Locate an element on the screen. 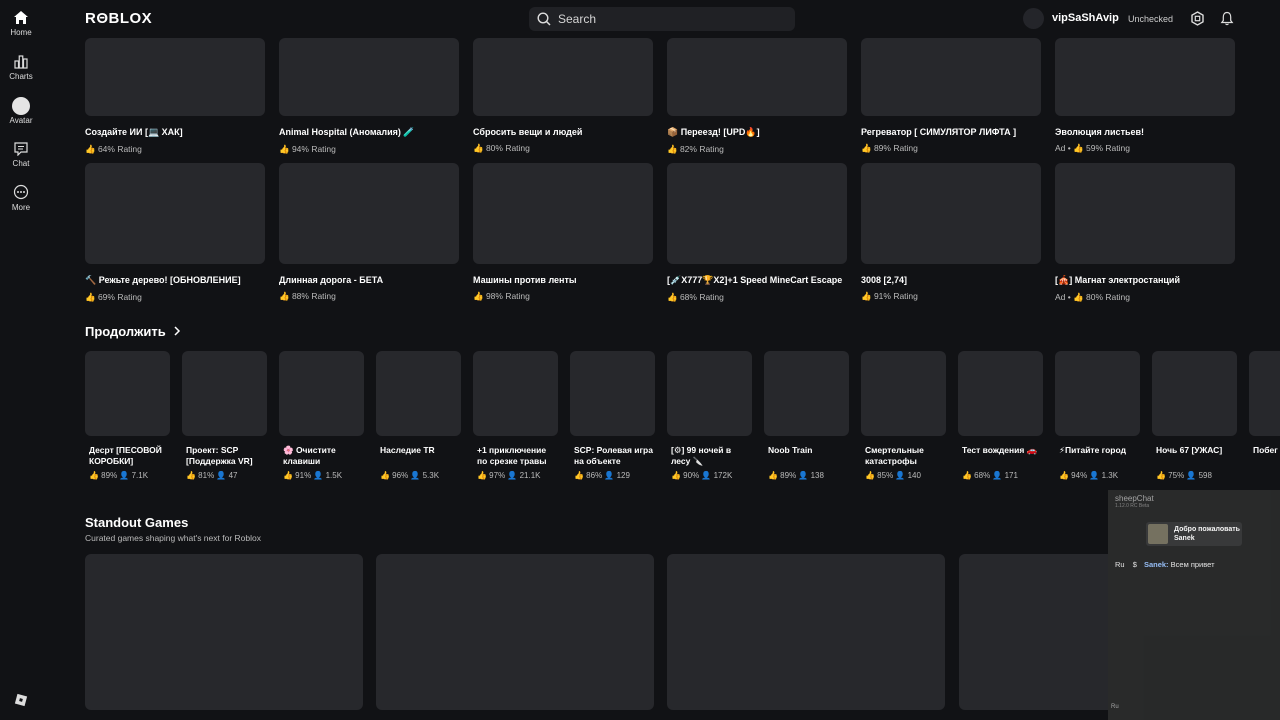 The width and height of the screenshot is (1280, 720). continue-card: Смертельные катастрофы 👍 85% 👤 140 is located at coordinates (903, 415).